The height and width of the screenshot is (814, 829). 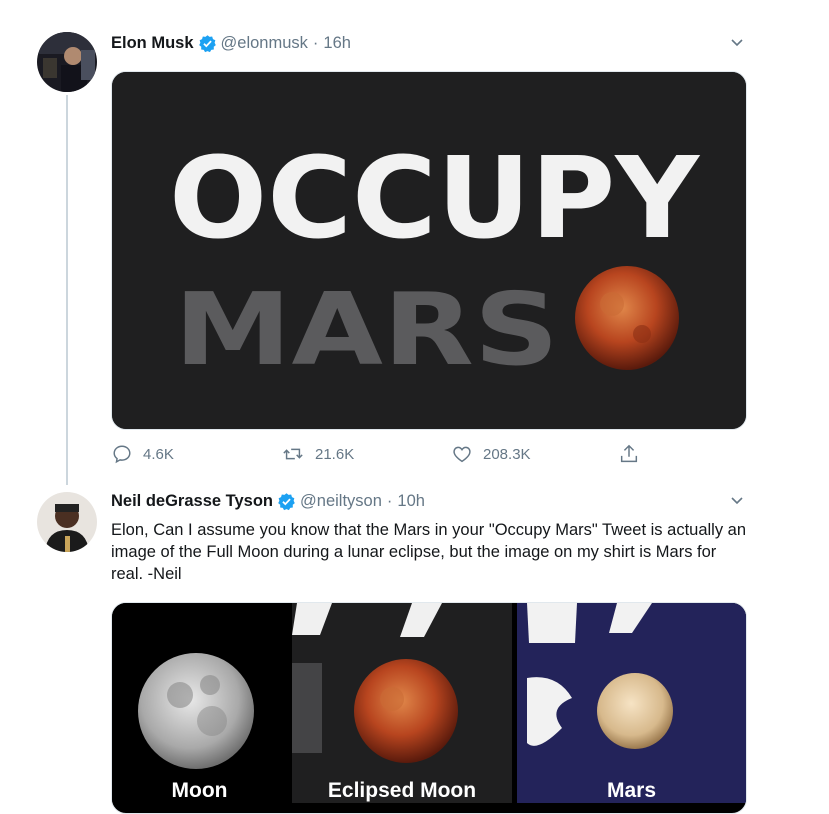 What do you see at coordinates (293, 454) in the screenshot?
I see `retweet-icon` at bounding box center [293, 454].